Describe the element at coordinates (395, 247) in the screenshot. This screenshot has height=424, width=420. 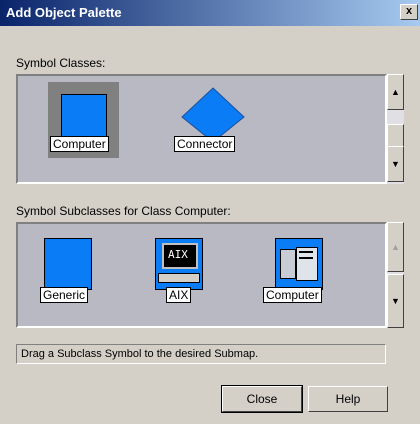
I see `scroll-up-button-disabled: ▲` at that location.